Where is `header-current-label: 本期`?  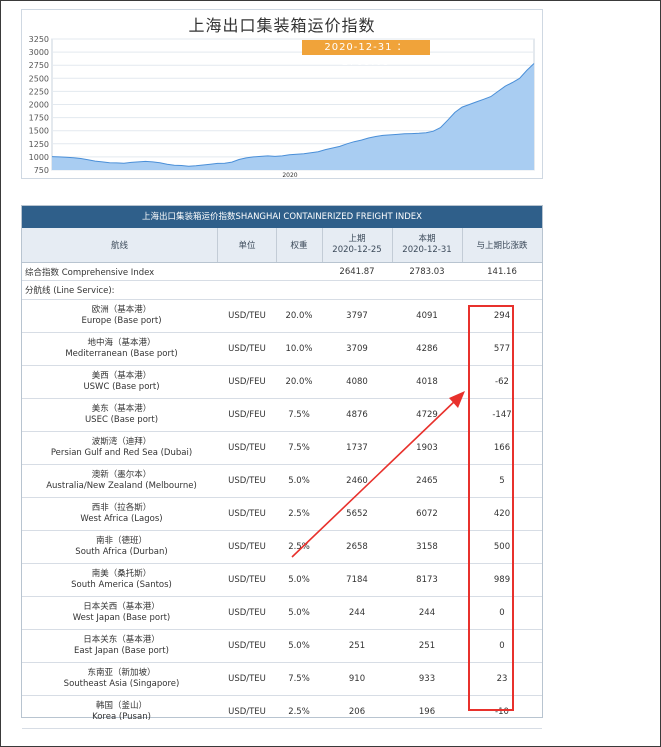 header-current-label: 本期 is located at coordinates (427, 239).